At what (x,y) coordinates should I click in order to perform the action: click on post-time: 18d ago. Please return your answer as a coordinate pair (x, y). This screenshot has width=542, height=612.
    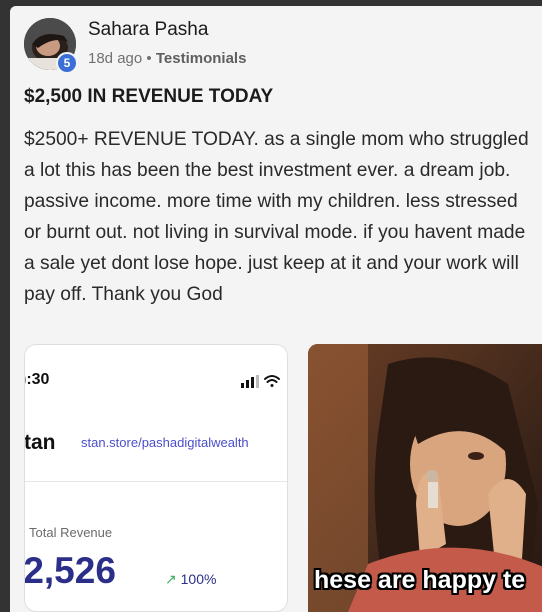
    Looking at the image, I should click on (115, 58).